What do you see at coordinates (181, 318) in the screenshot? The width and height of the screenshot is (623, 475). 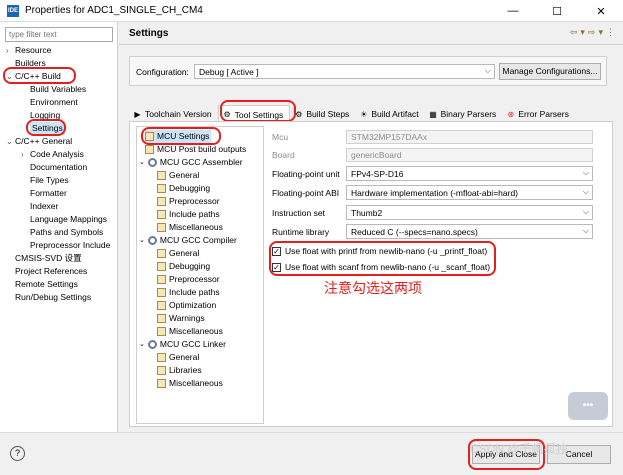 I see `tree-item-cc-warnings: Warnings` at bounding box center [181, 318].